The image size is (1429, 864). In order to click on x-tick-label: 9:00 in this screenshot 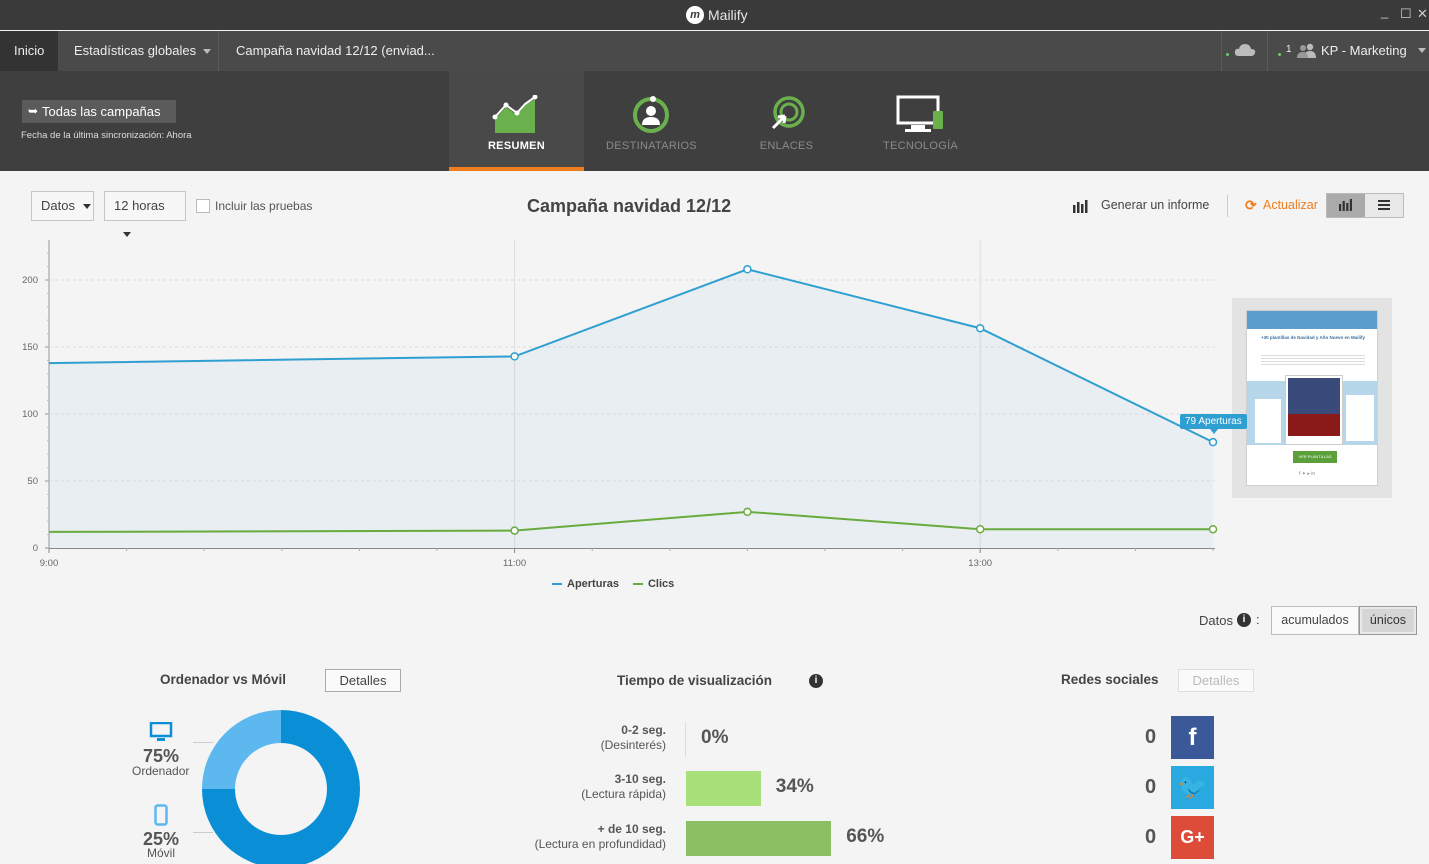, I will do `click(49, 563)`.